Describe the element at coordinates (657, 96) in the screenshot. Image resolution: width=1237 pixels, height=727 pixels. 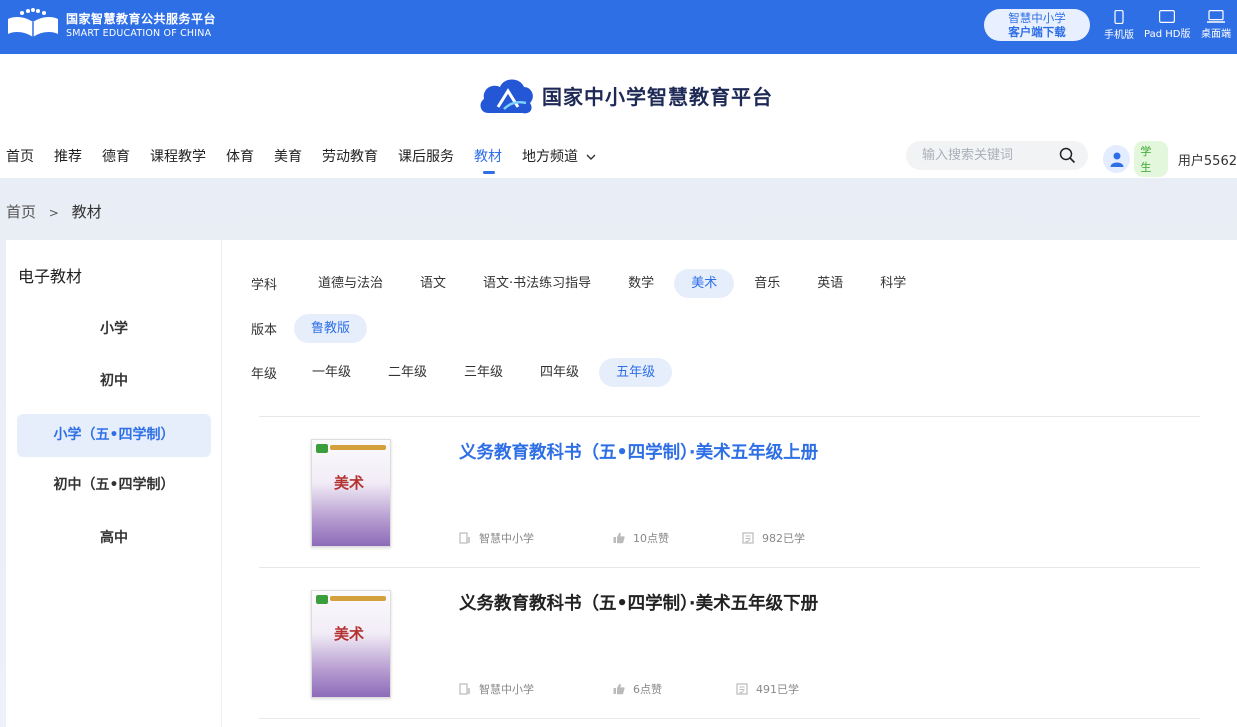
I see `platform-title: 国家中小学智慧教育平台` at that location.